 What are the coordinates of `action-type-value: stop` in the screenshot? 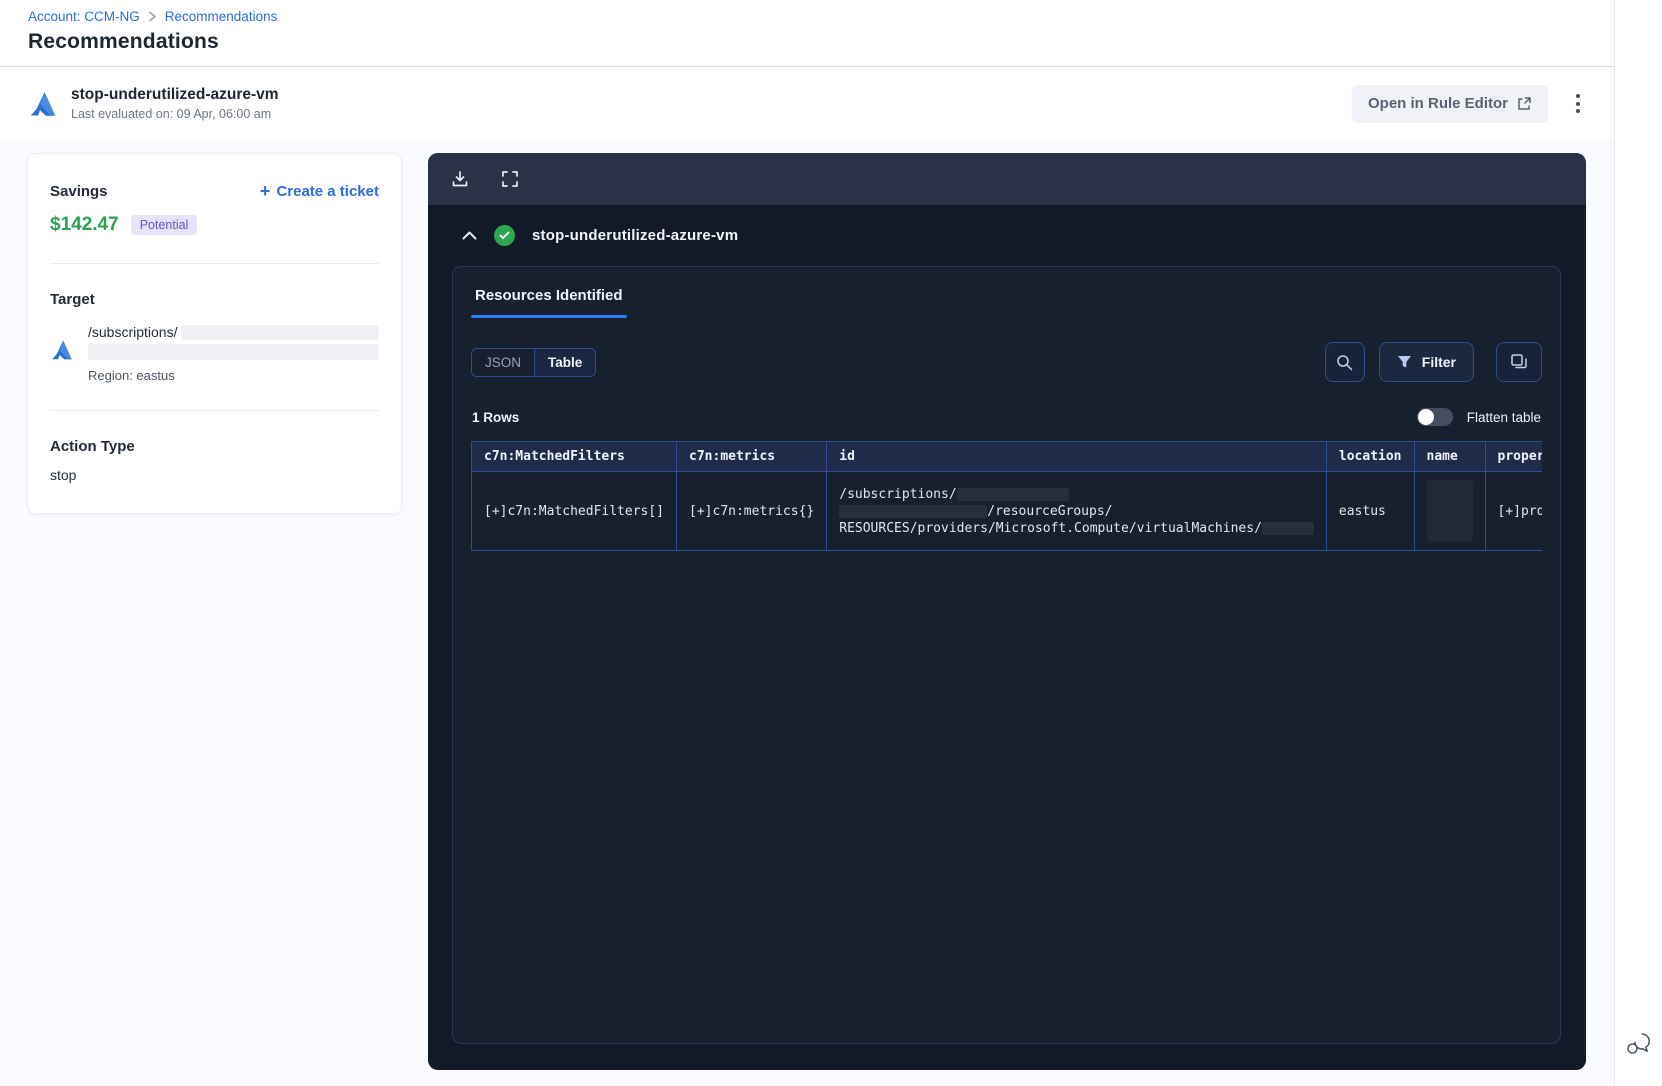 It's located at (63, 475).